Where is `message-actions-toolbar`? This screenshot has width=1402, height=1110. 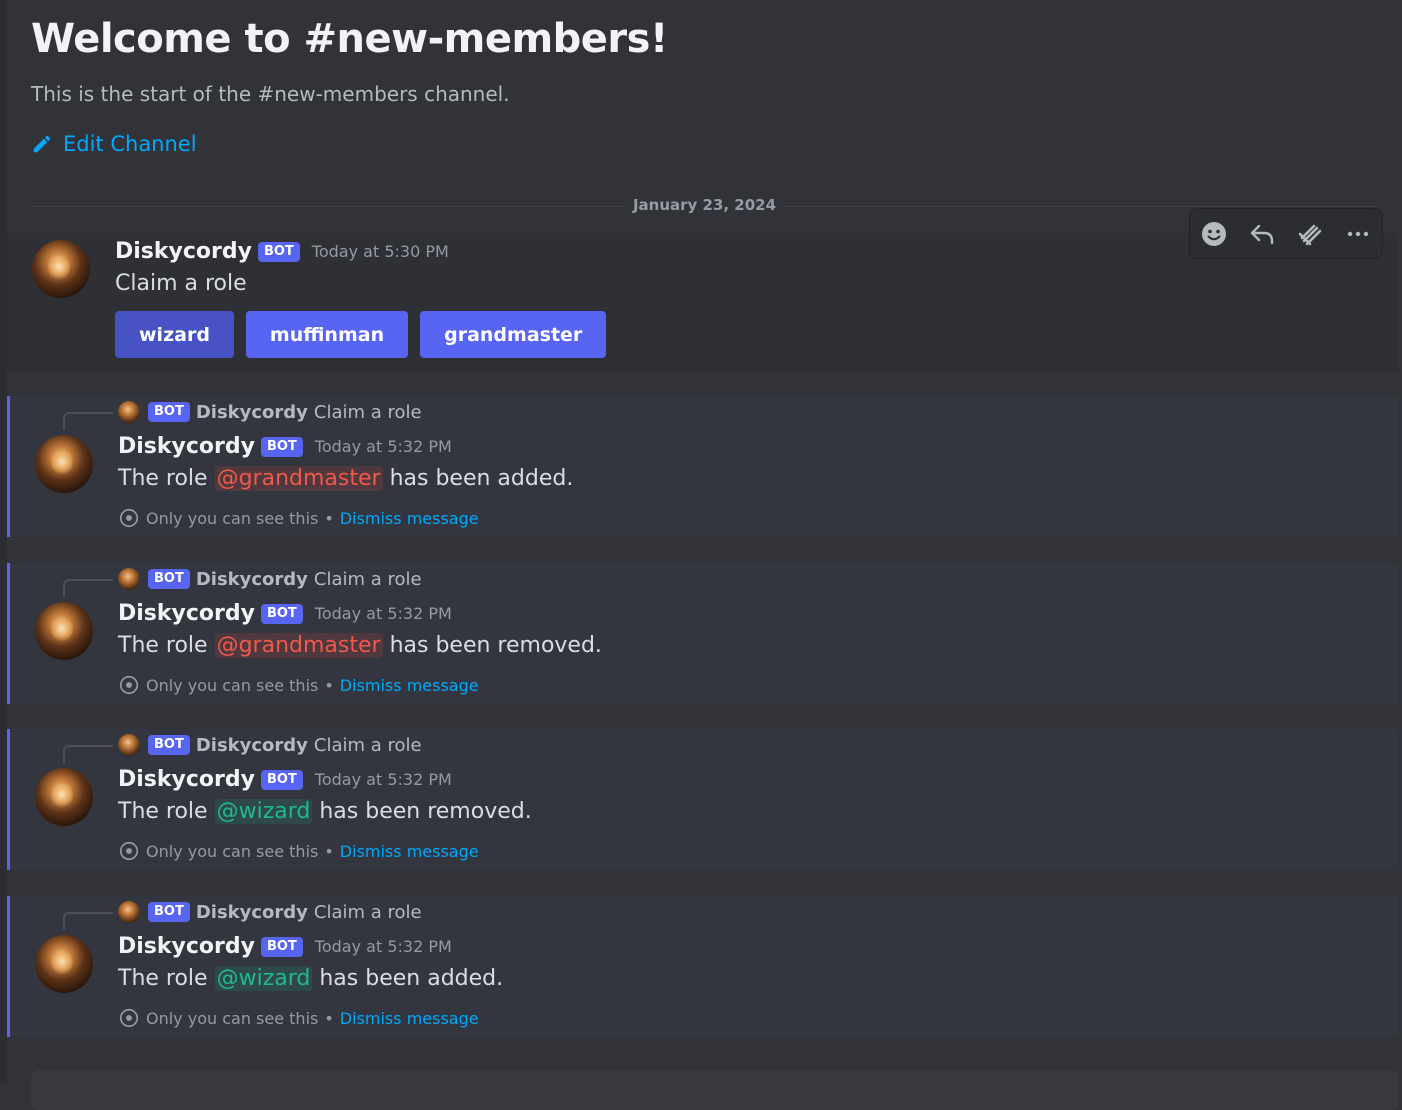
message-actions-toolbar is located at coordinates (1286, 233).